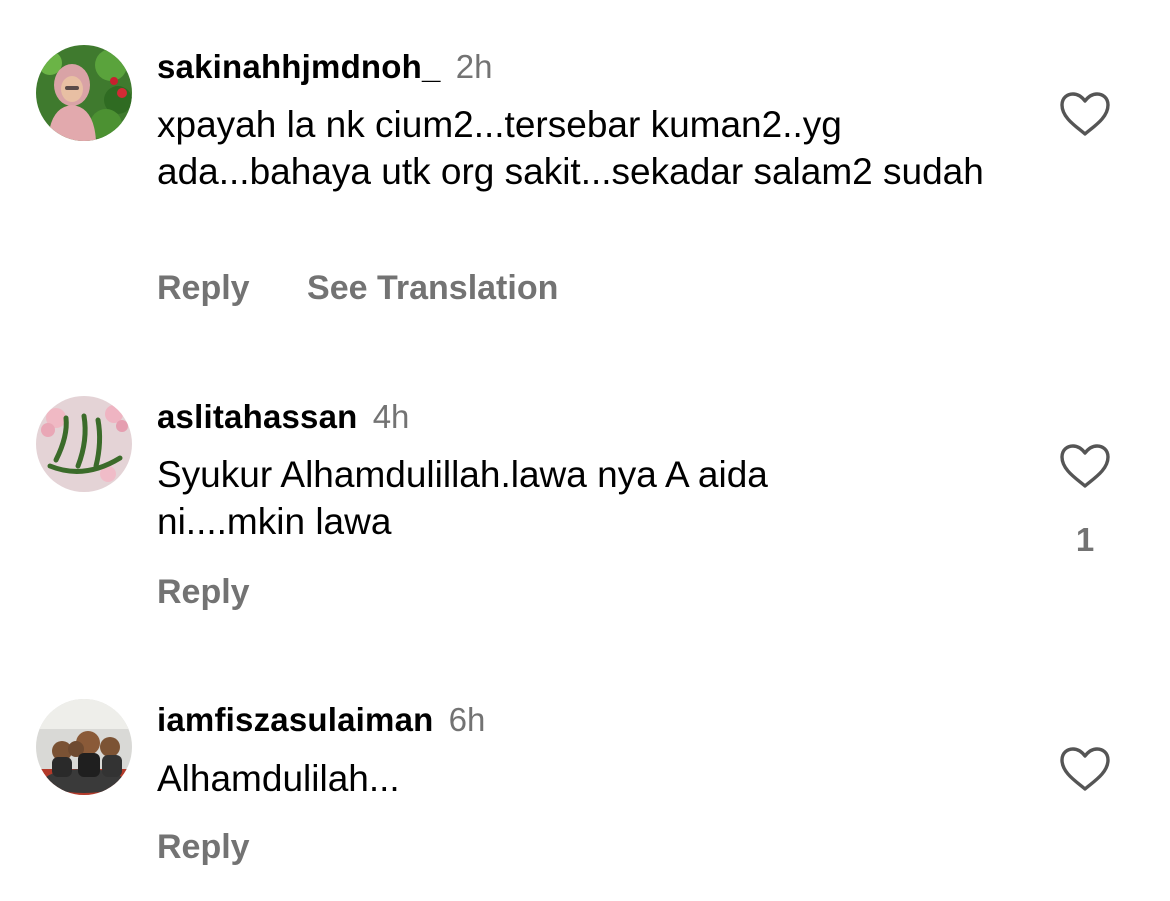 The height and width of the screenshot is (901, 1170). I want to click on comment-actions: Reply, so click(203, 847).